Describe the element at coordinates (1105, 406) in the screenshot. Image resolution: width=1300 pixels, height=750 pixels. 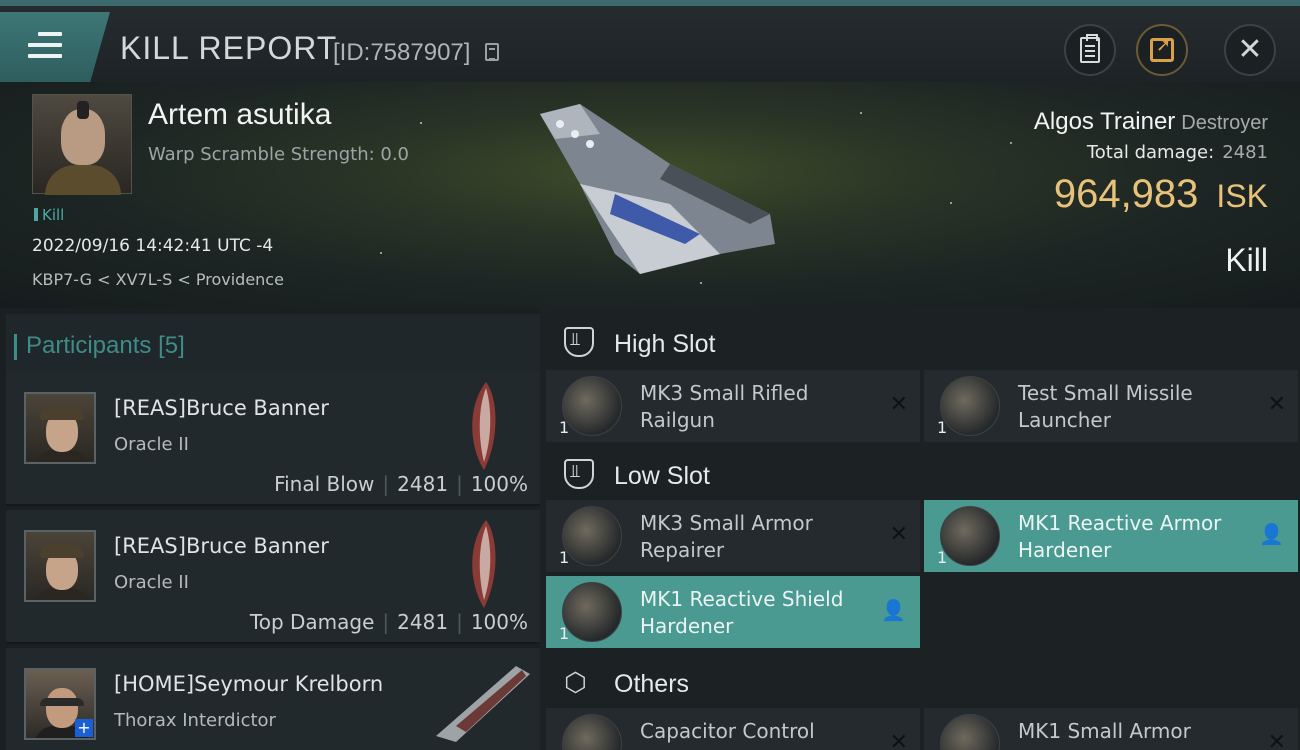
I see `module-name: Test Small Missile Launcher` at that location.